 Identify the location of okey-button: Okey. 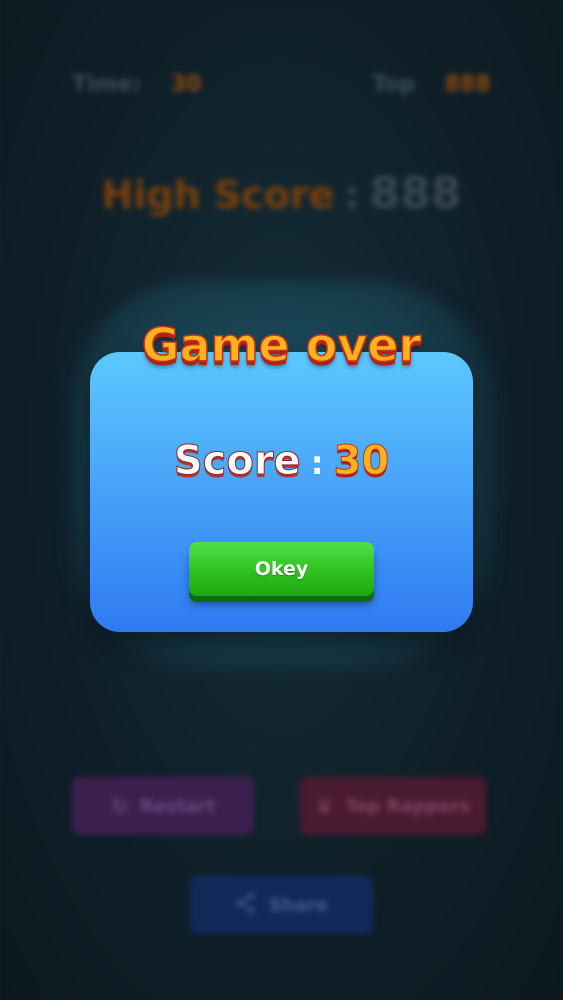
(281, 569).